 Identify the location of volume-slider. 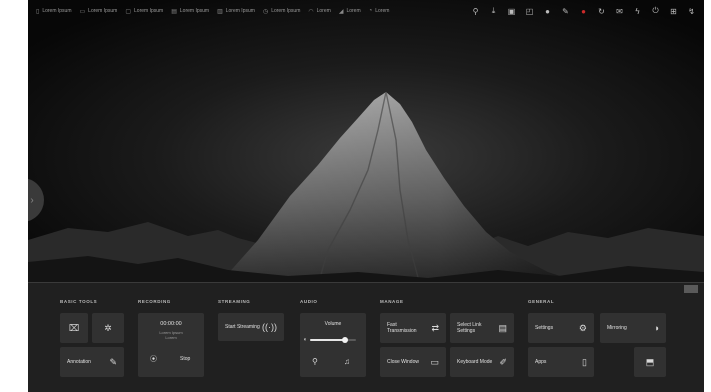
(333, 340).